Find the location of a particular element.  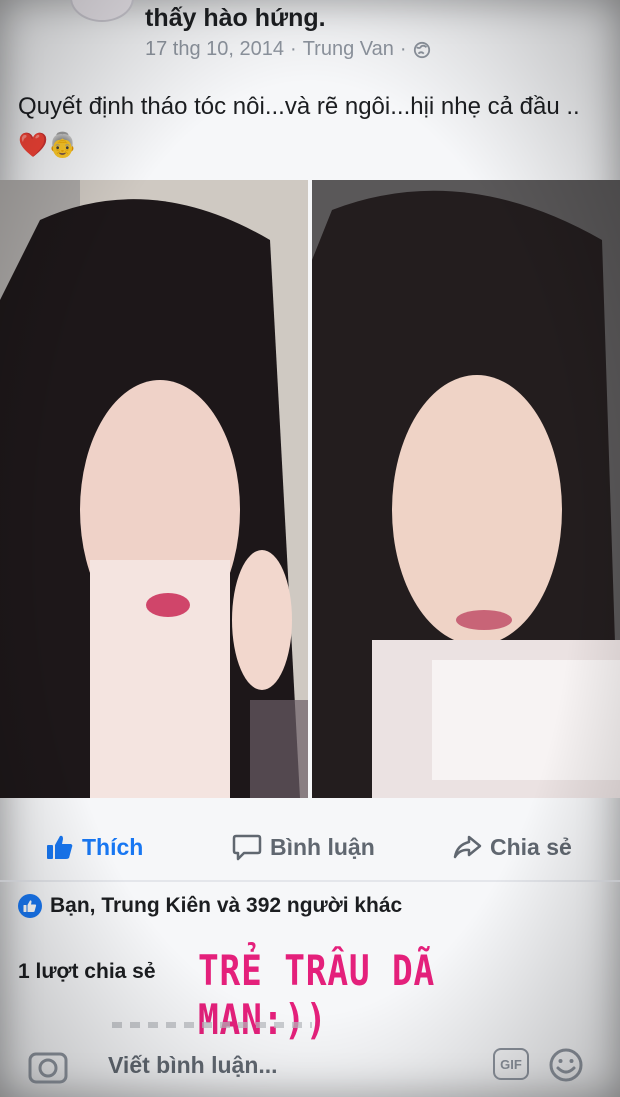

like-icon is located at coordinates (60, 847).